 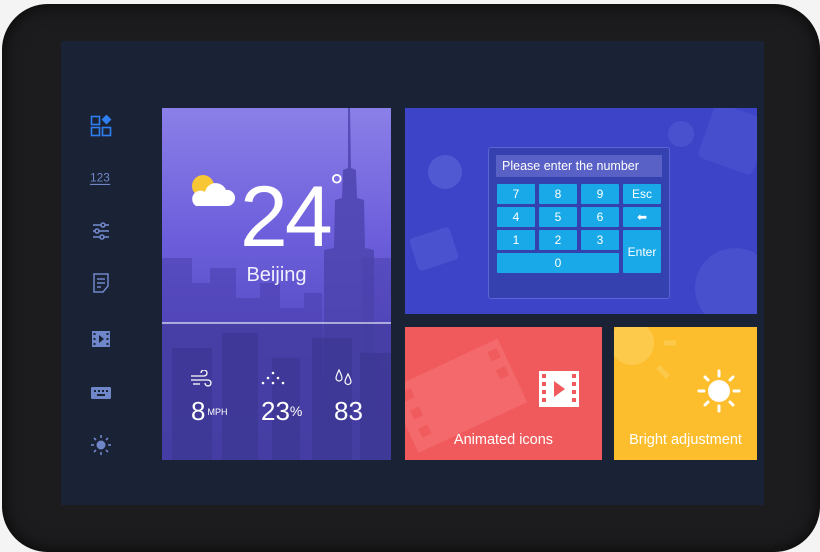 What do you see at coordinates (719, 391) in the screenshot?
I see `sun-icon` at bounding box center [719, 391].